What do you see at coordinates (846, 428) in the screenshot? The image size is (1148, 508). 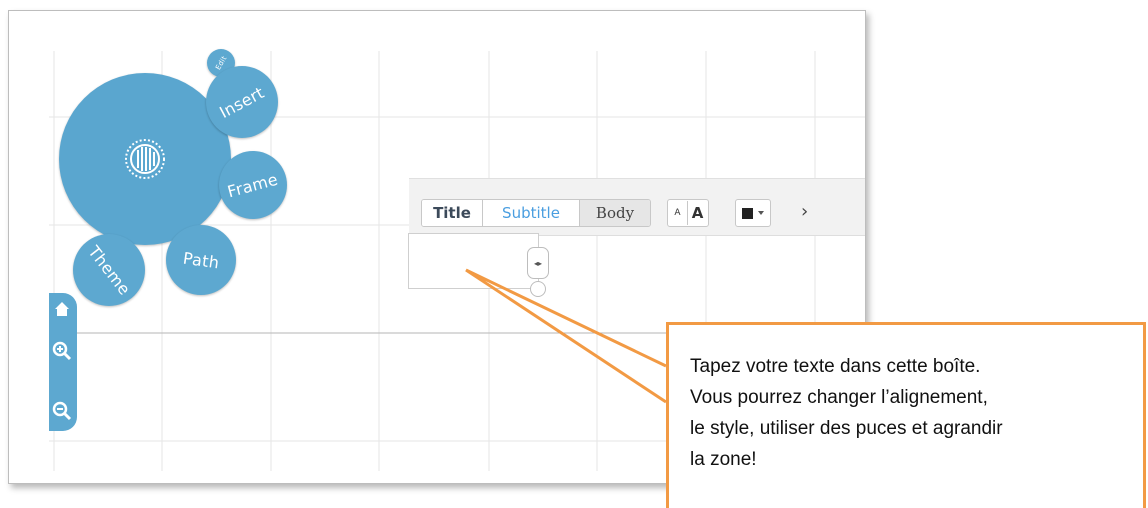 I see `callout-line-3: le style, utiliser des puces et agrandir` at bounding box center [846, 428].